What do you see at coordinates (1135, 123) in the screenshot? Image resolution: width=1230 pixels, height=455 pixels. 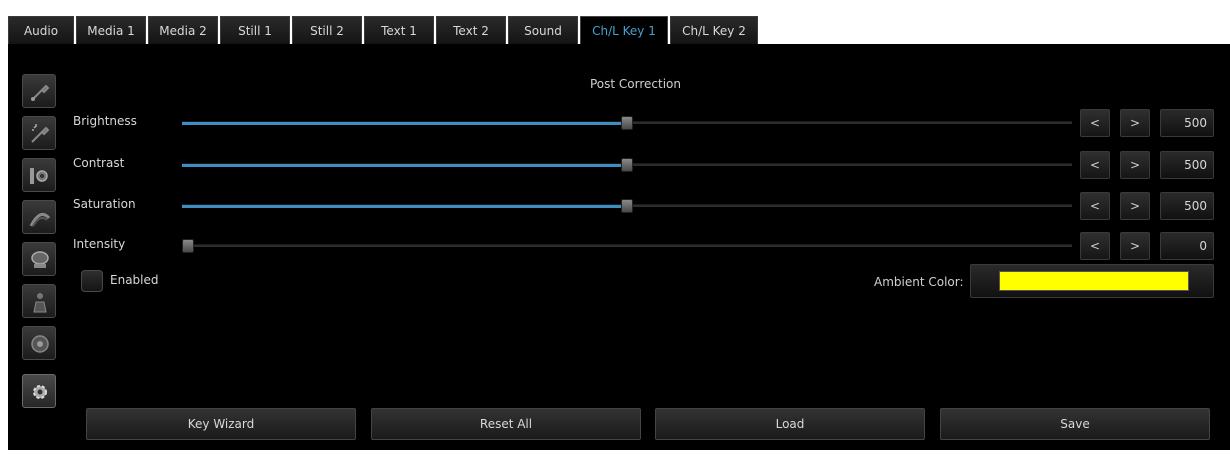 I see `brightness-increment-button: >` at bounding box center [1135, 123].